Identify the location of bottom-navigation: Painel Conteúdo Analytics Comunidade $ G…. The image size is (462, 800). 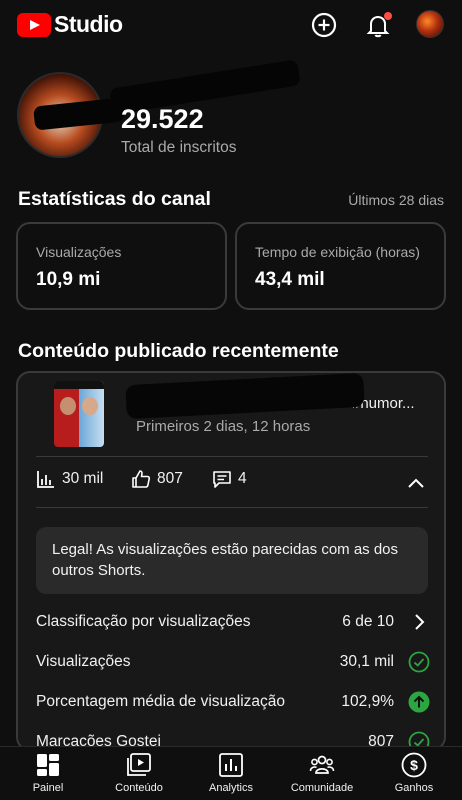
(231, 773).